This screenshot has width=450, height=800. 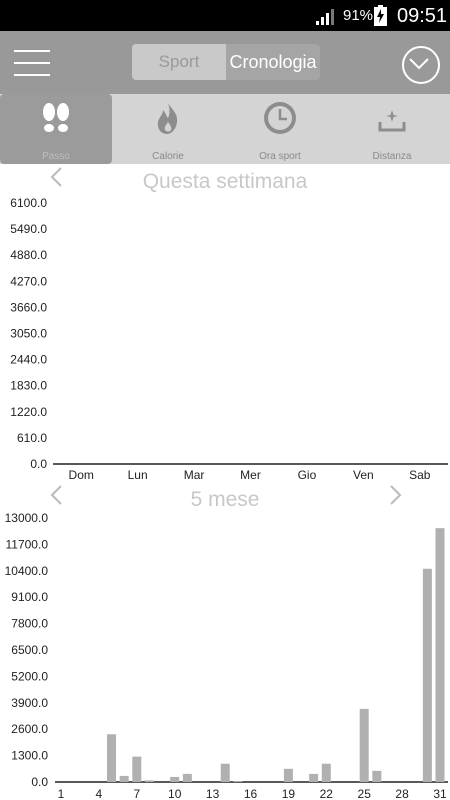 What do you see at coordinates (32, 63) in the screenshot?
I see `menu-icon` at bounding box center [32, 63].